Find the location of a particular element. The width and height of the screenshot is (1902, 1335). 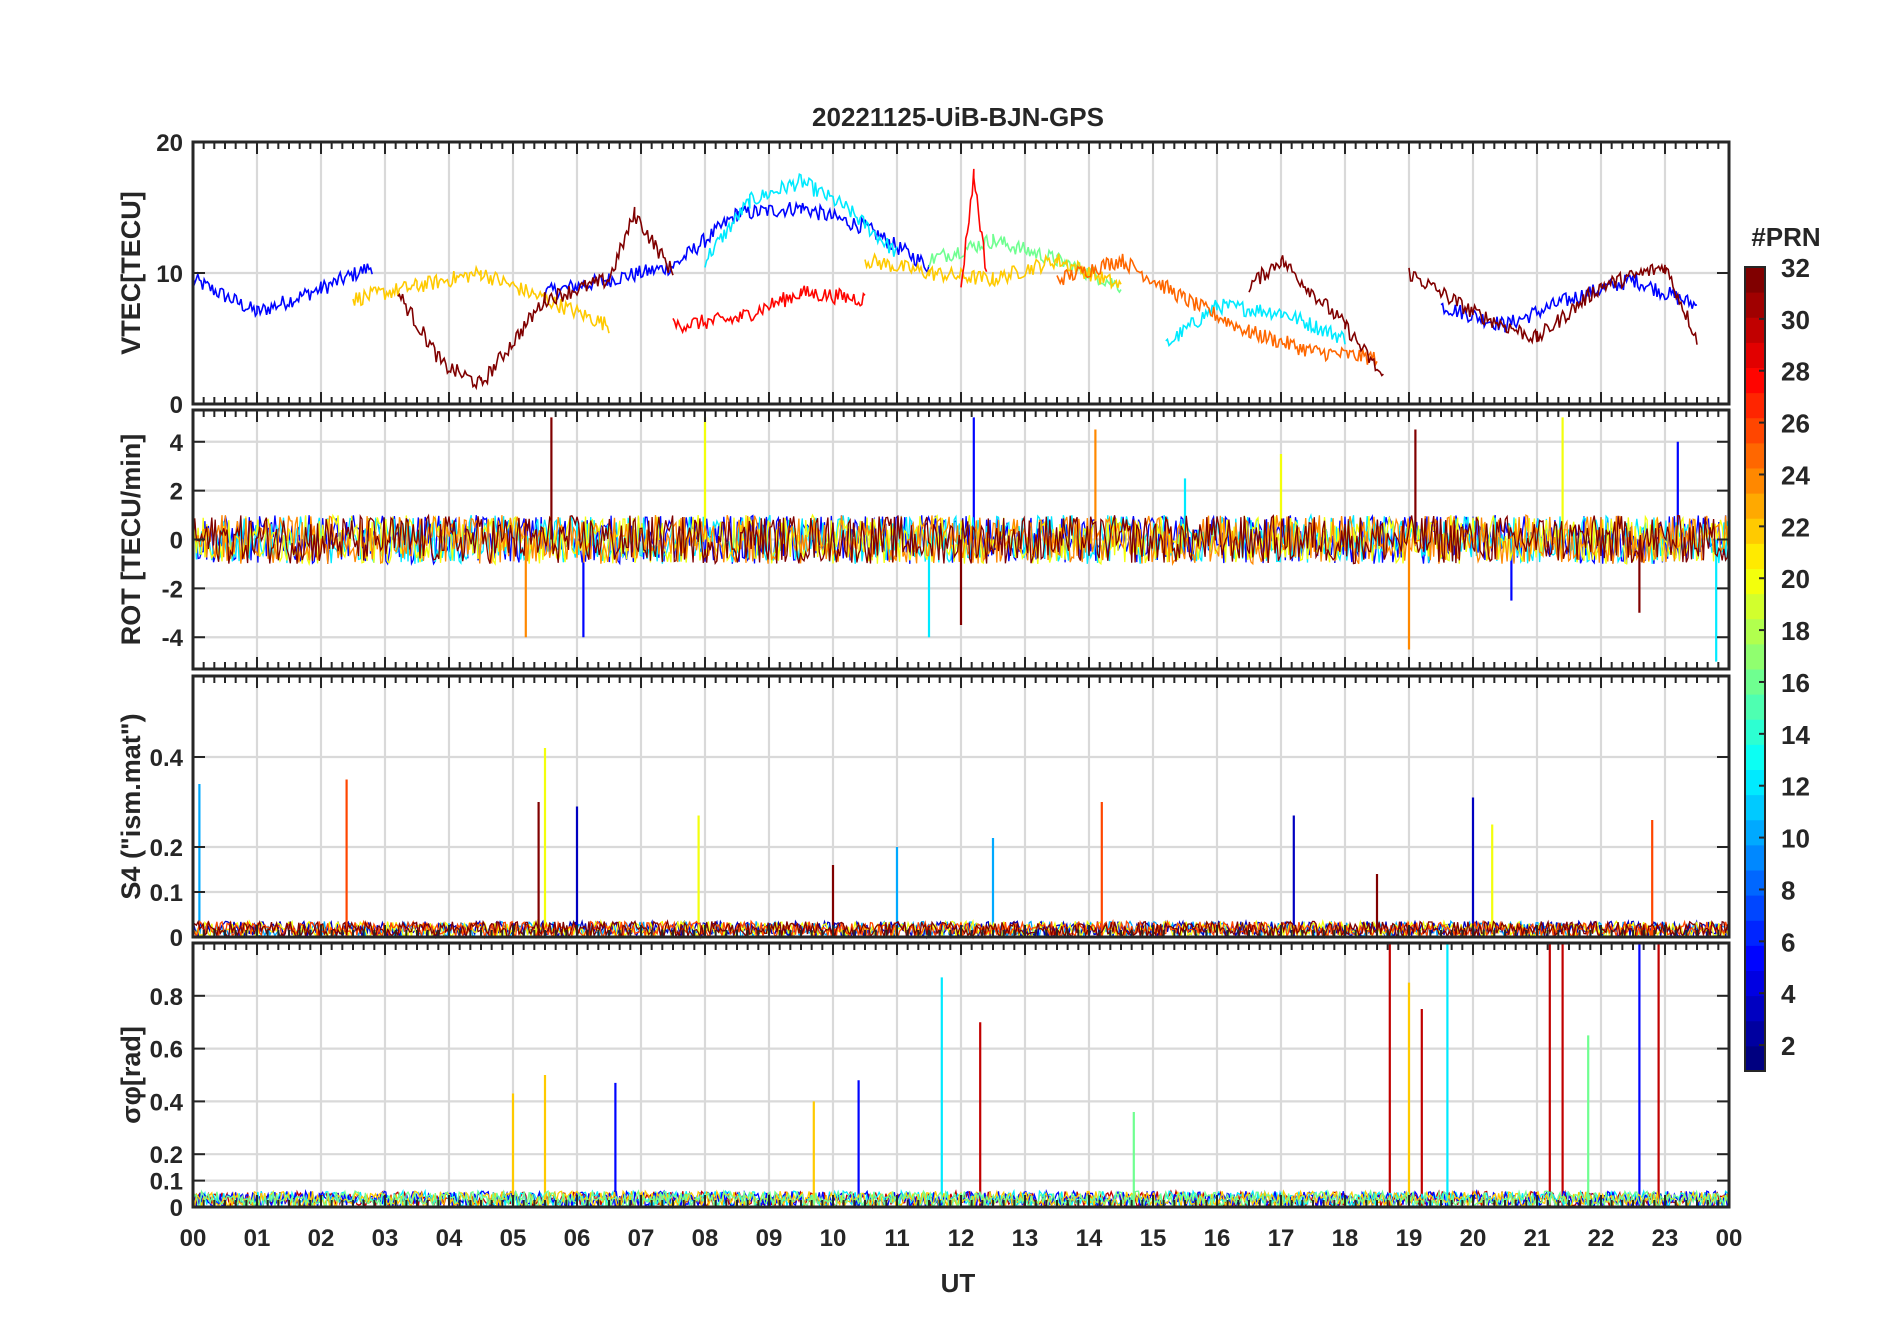

colorbar: 2468101214161820222426283032 is located at coordinates (1777, 662).